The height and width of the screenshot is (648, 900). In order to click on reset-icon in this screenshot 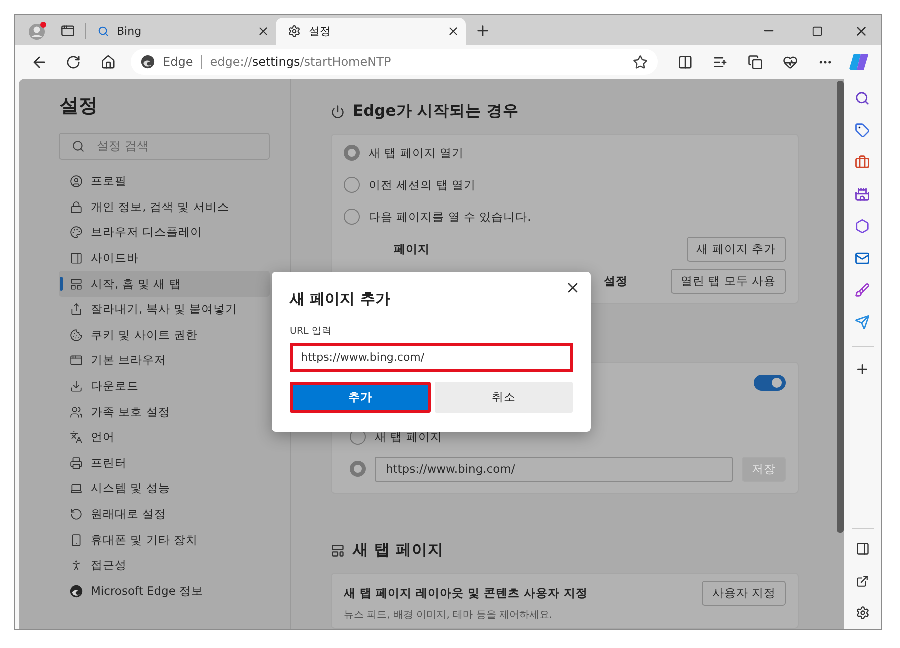, I will do `click(76, 515)`.